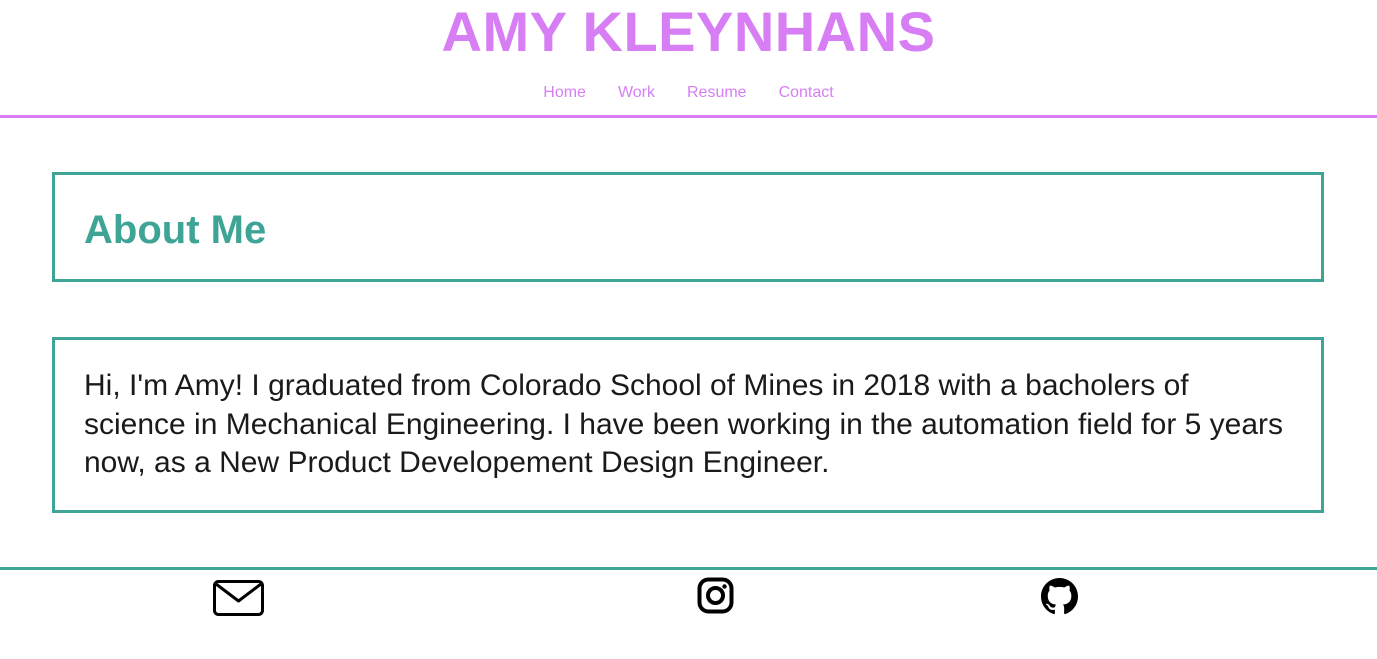 Image resolution: width=1377 pixels, height=659 pixels. What do you see at coordinates (688, 613) in the screenshot?
I see `site-footer` at bounding box center [688, 613].